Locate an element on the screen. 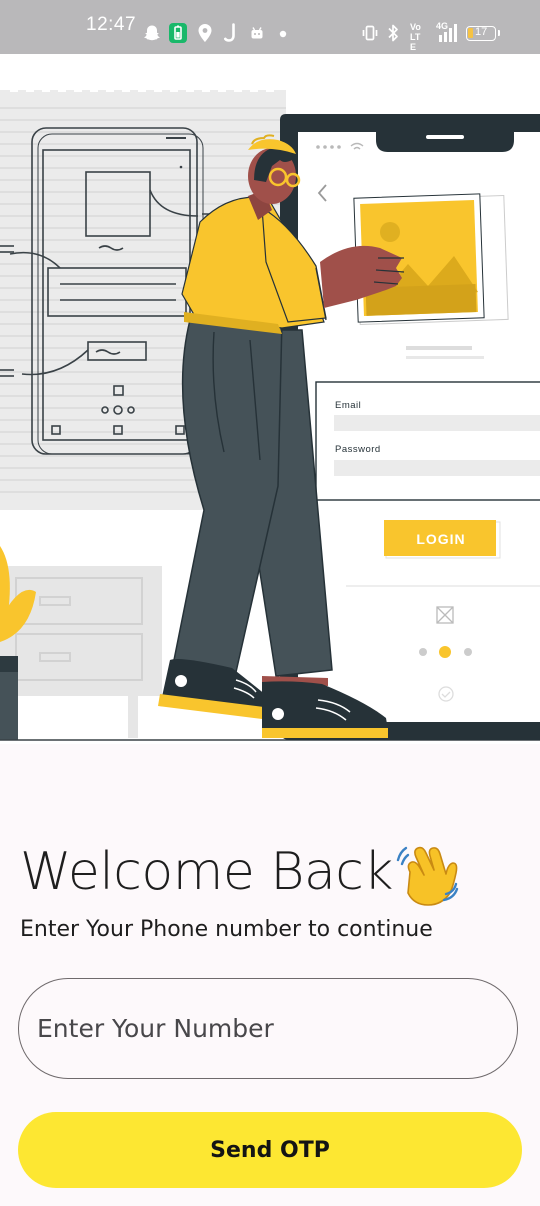 The height and width of the screenshot is (1206, 540). vibrate-icon is located at coordinates (370, 33).